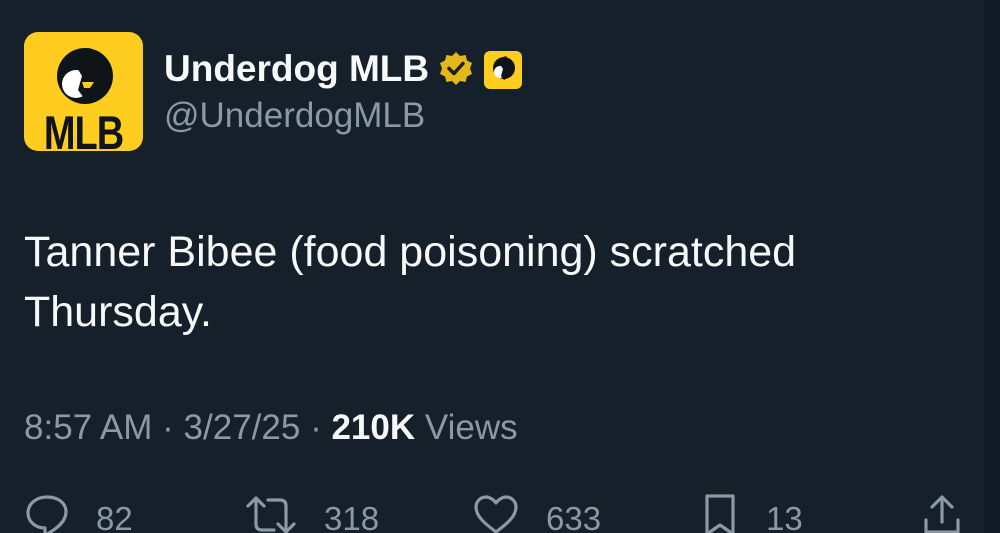  I want to click on scrollbar, so click(992, 266).